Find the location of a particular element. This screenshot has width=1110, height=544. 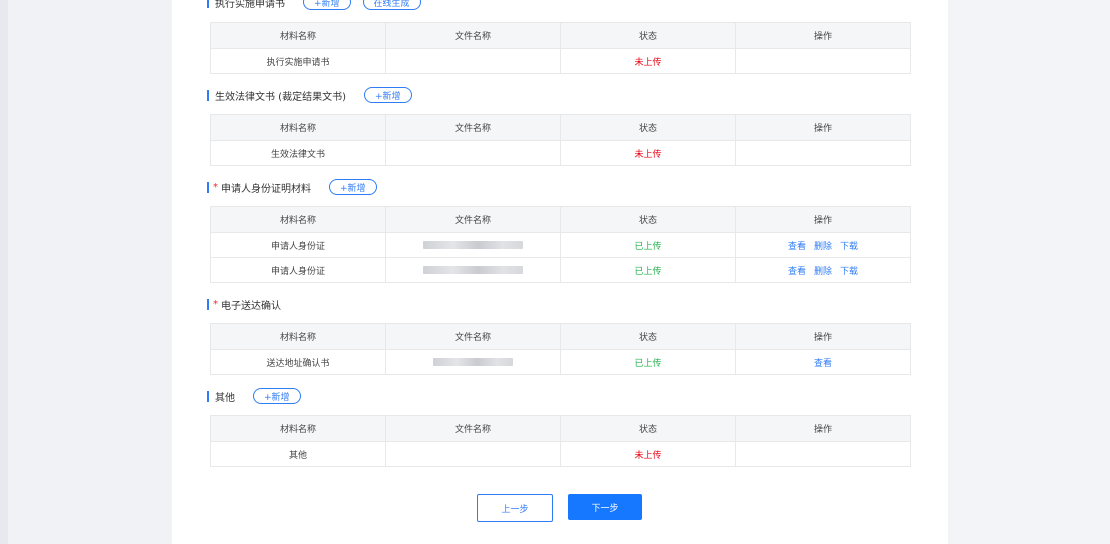

application-table: 材料名称 文件名称 状态 操作 执行实施申请书 未上传 is located at coordinates (560, 48).